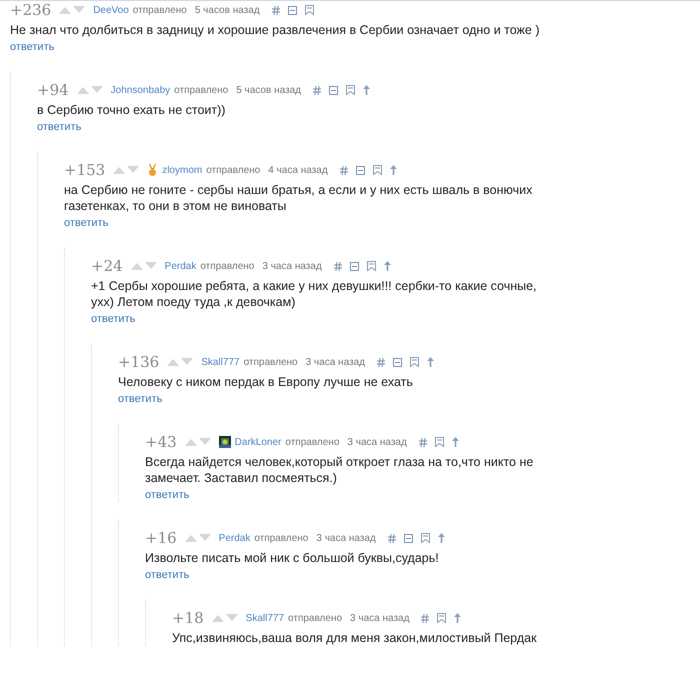 The width and height of the screenshot is (700, 685). What do you see at coordinates (107, 266) in the screenshot?
I see `rating: +24` at bounding box center [107, 266].